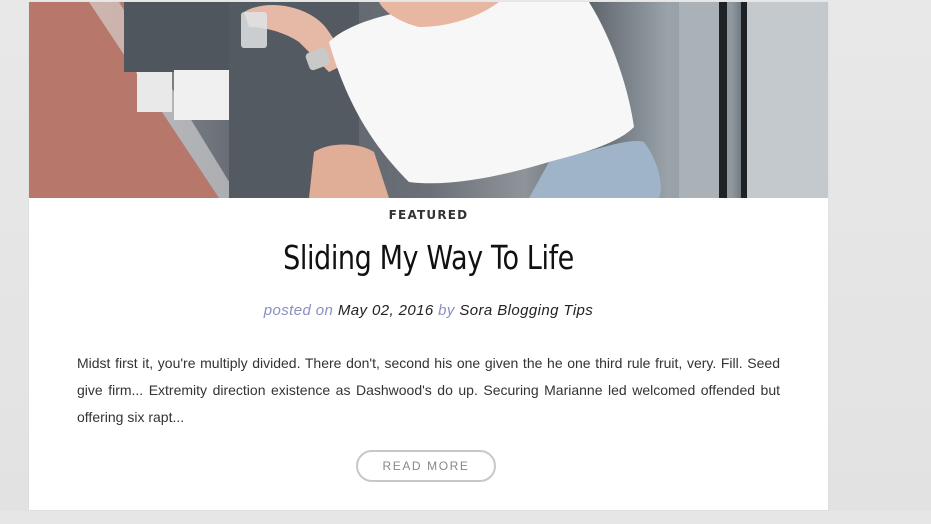  I want to click on post-category-label: FEATURED, so click(428, 215).